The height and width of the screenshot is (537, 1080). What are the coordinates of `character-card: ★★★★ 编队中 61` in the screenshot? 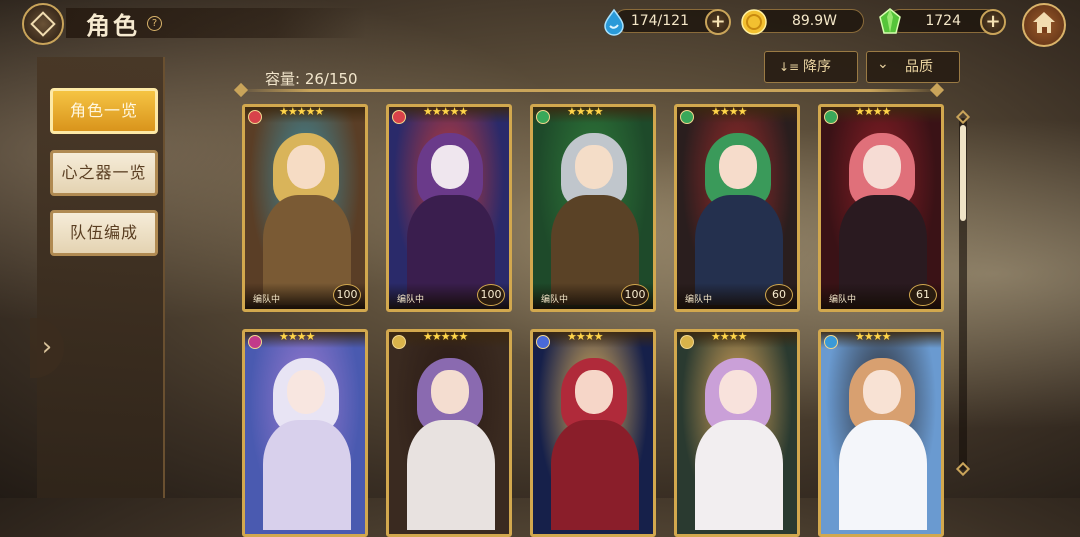 It's located at (881, 208).